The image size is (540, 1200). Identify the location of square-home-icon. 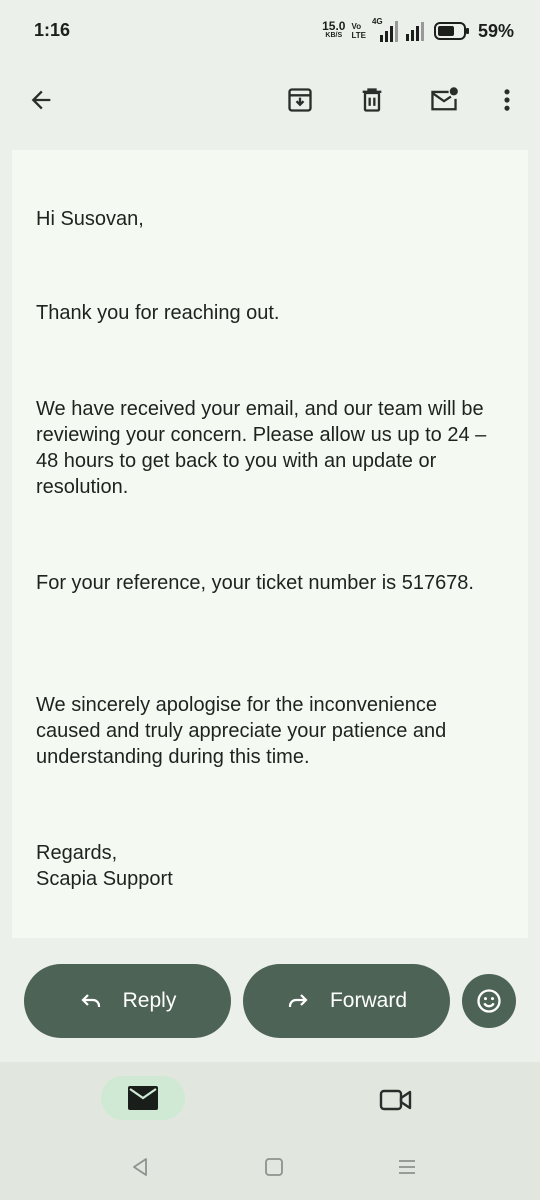
(274, 1167).